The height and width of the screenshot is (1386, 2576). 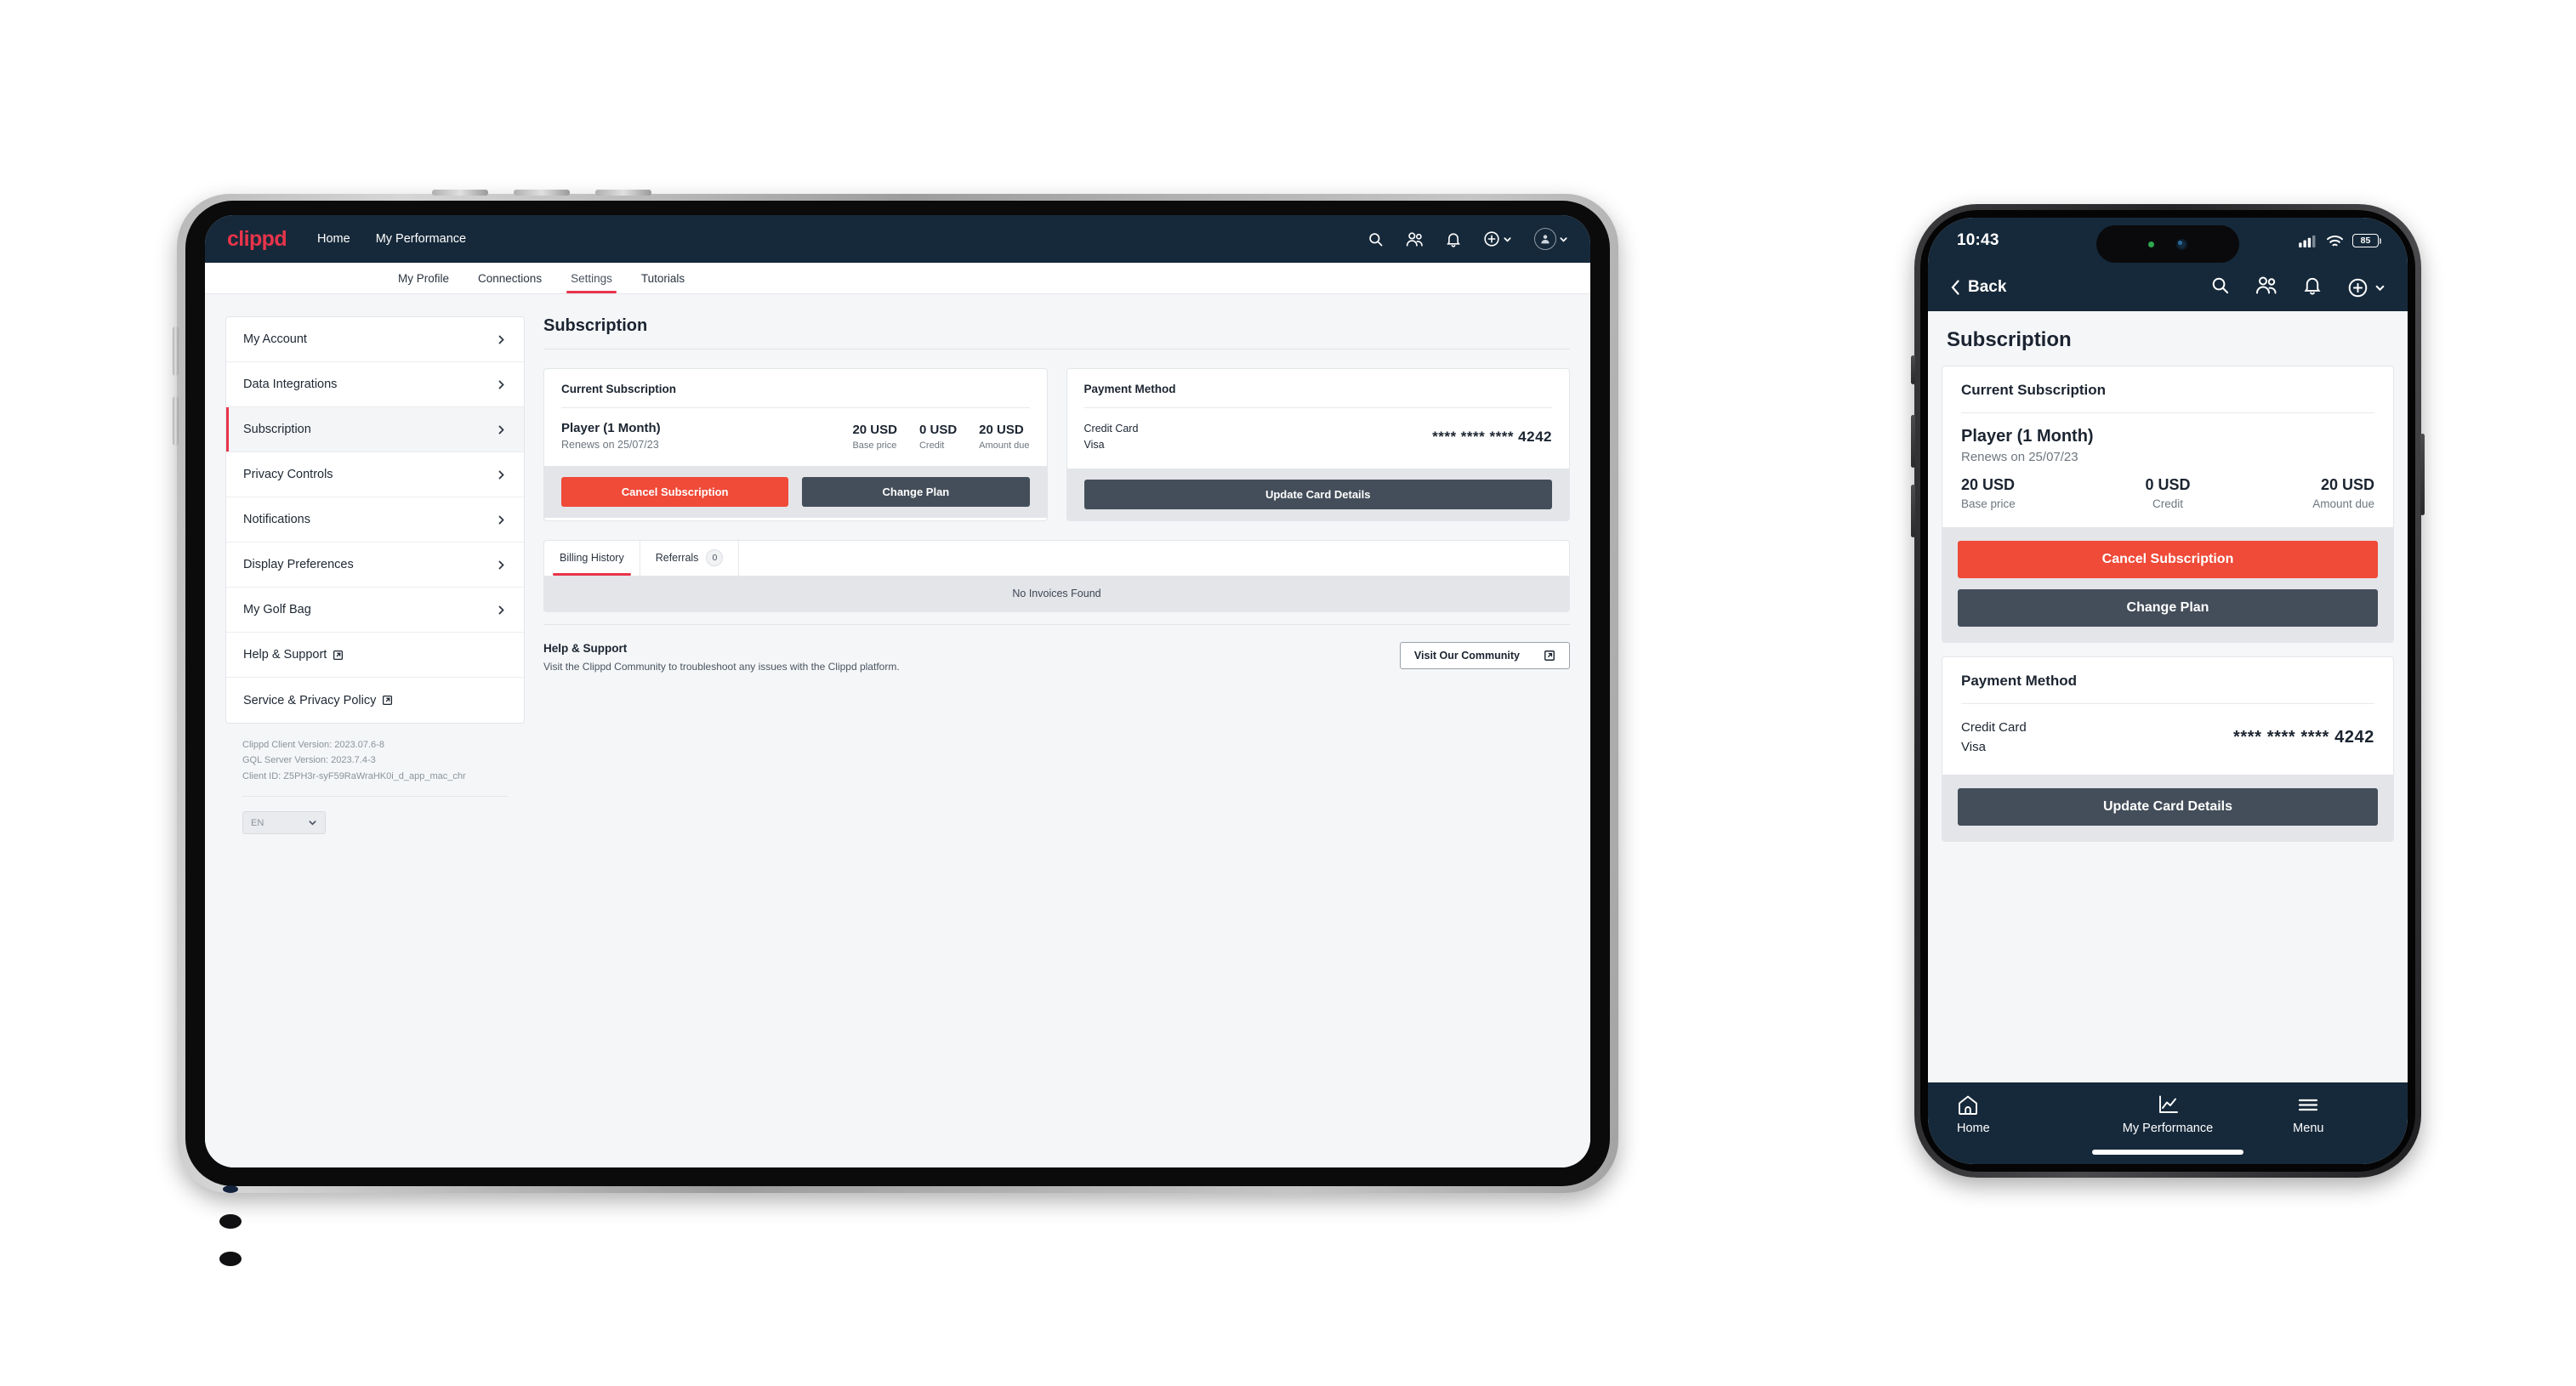 I want to click on tab-billing-history: Billing History, so click(x=592, y=558).